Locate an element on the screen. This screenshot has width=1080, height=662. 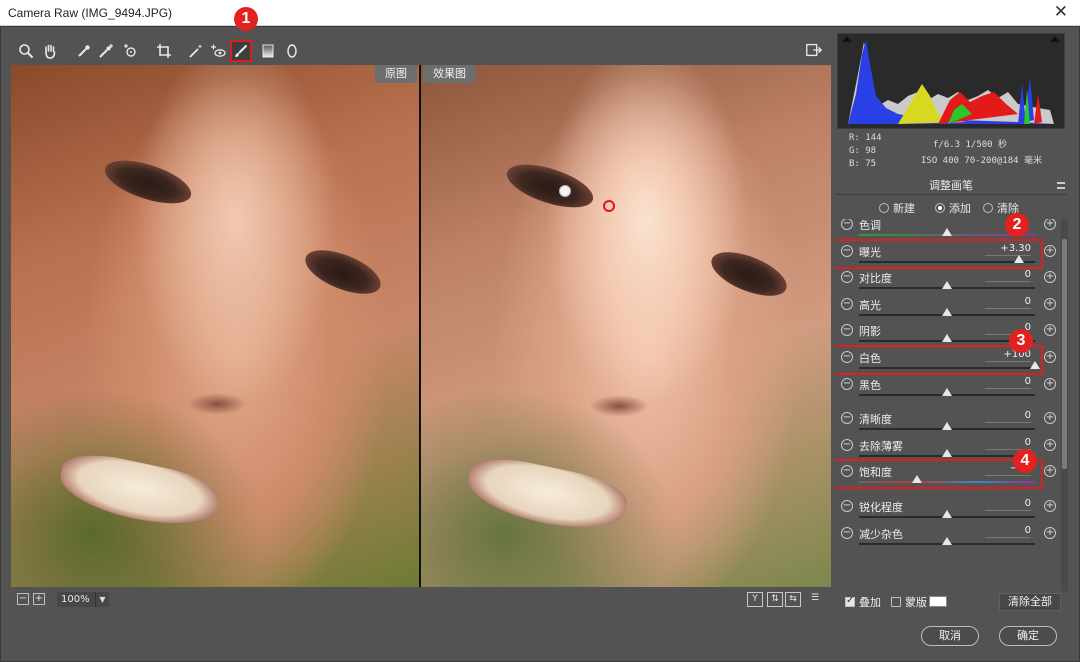
readout-b: B: 75 is located at coordinates (863, 164).